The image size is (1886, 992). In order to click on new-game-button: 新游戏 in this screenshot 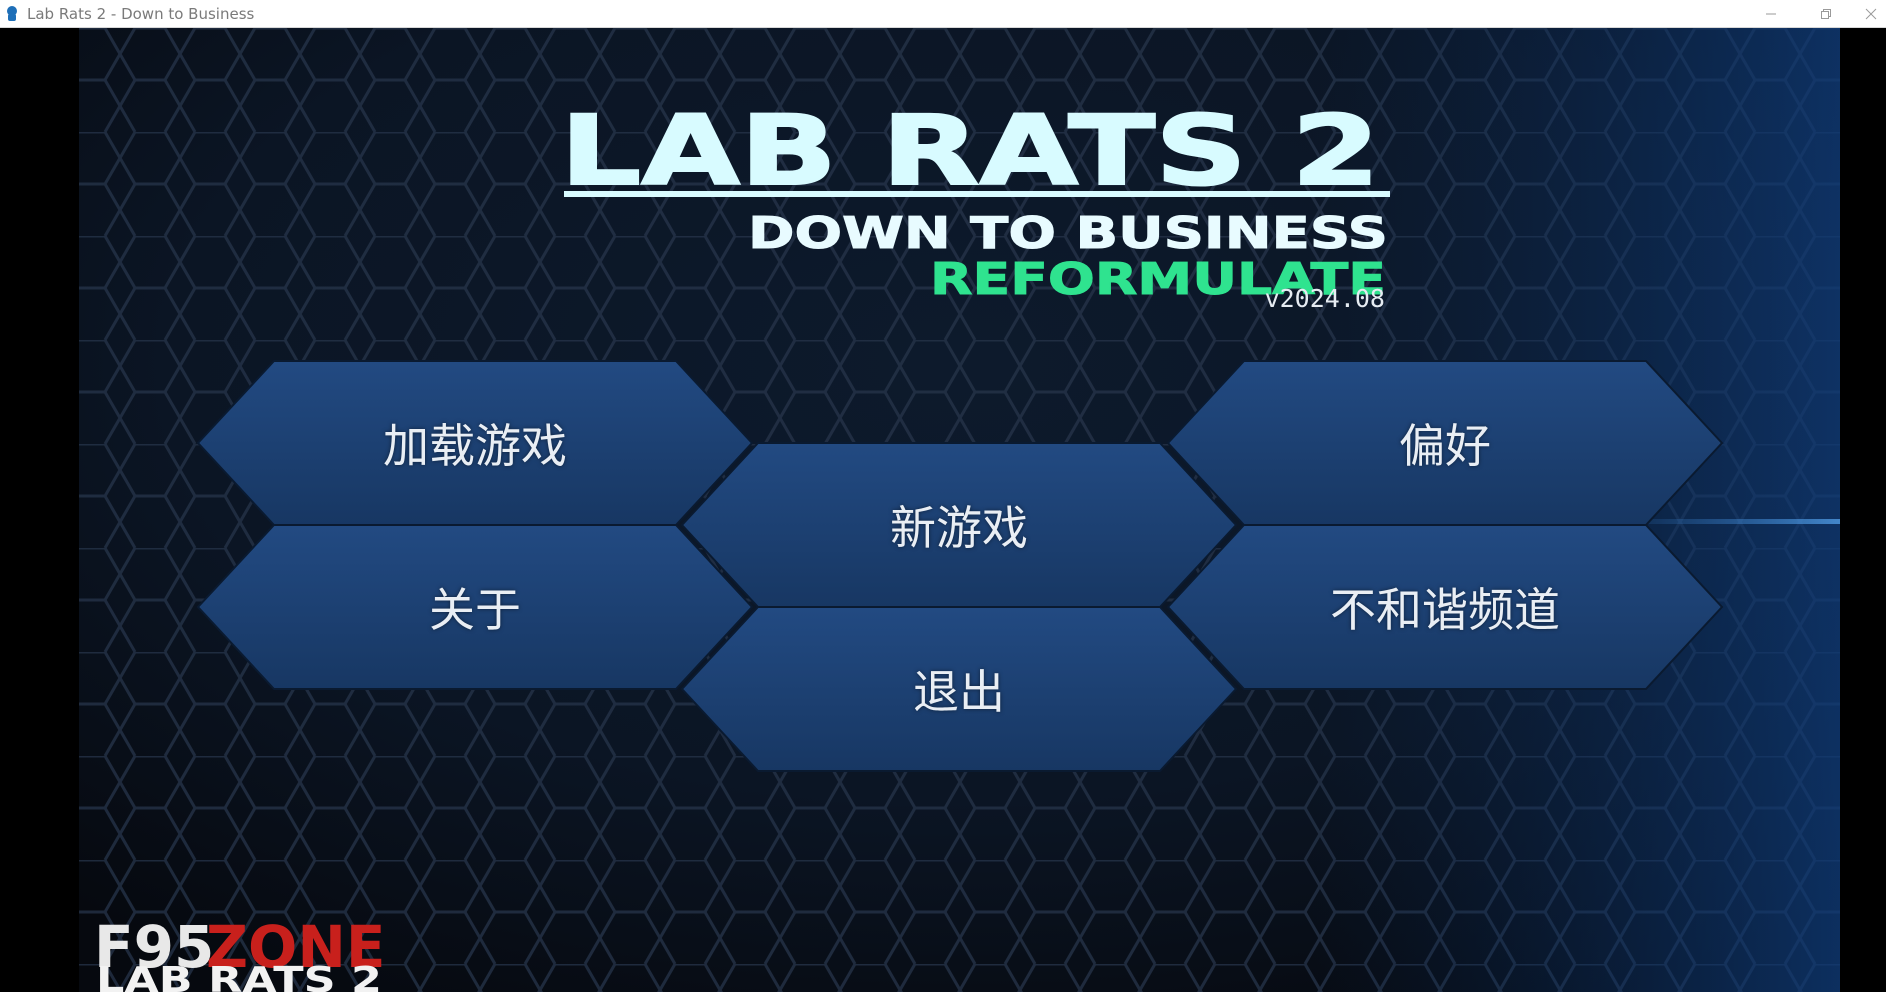, I will do `click(959, 525)`.